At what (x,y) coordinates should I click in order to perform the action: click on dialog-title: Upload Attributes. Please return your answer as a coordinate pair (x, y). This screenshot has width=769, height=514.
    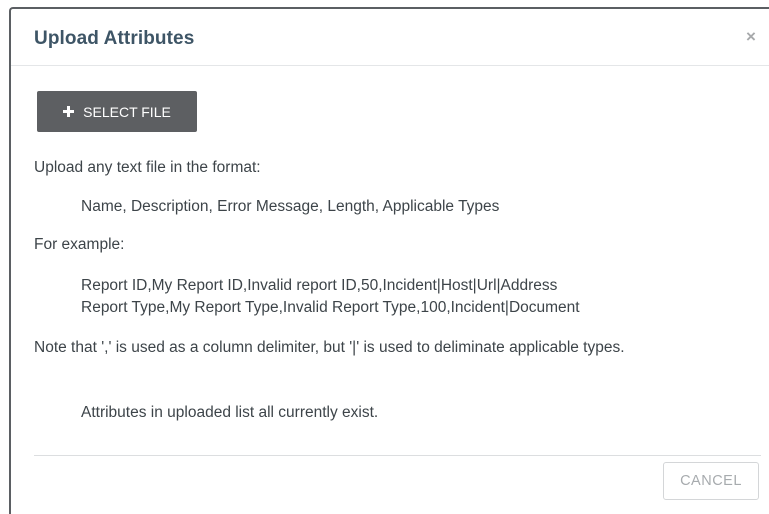
    Looking at the image, I should click on (114, 38).